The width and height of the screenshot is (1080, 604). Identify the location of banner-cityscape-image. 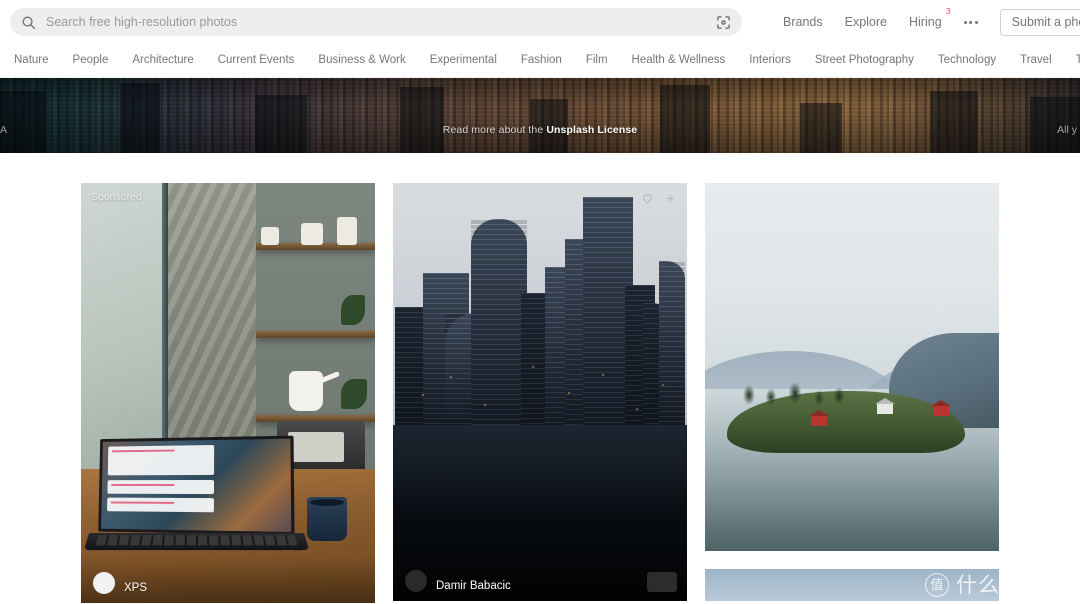
(540, 115).